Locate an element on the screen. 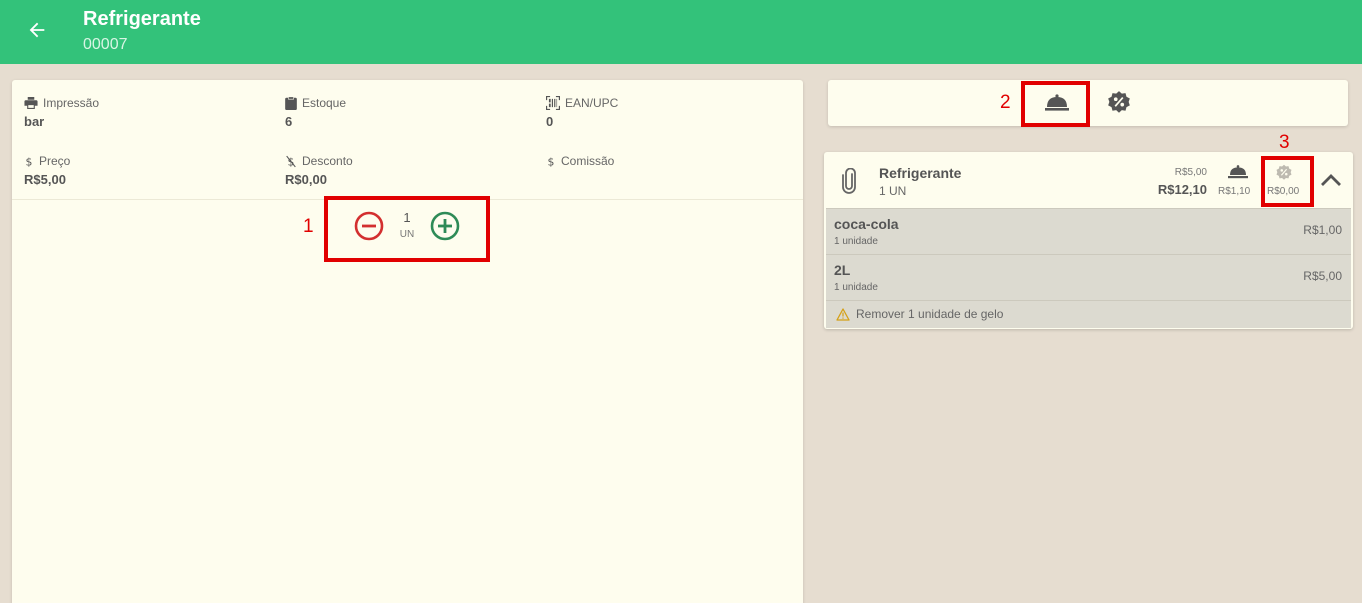  info-preco: $ Preço R$5,00 is located at coordinates (47, 170).